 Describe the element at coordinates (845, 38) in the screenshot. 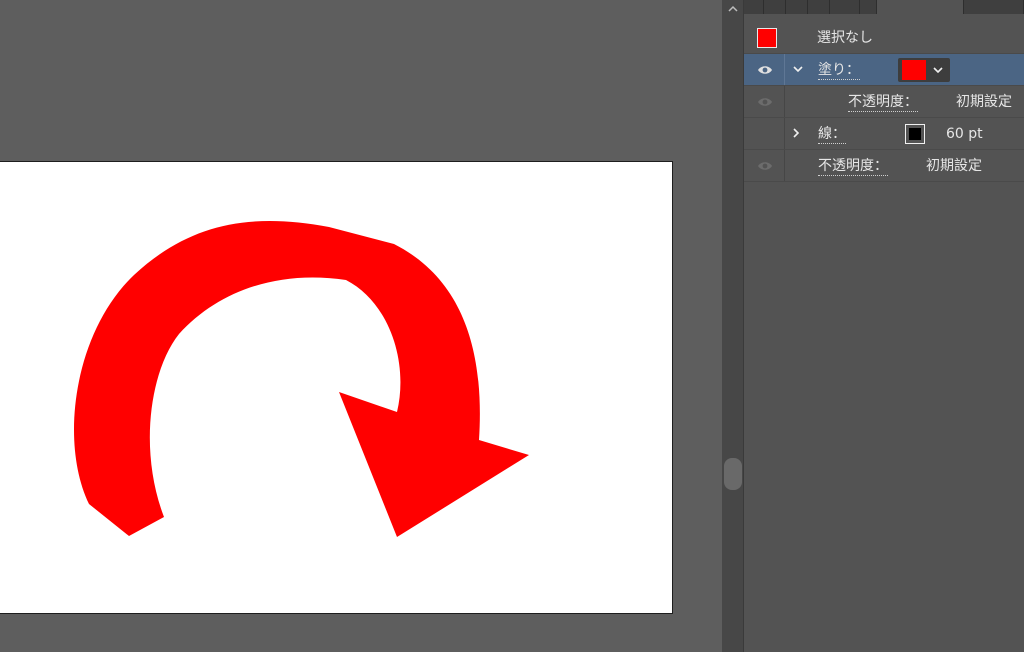

I see `target-label: 選択なし` at that location.